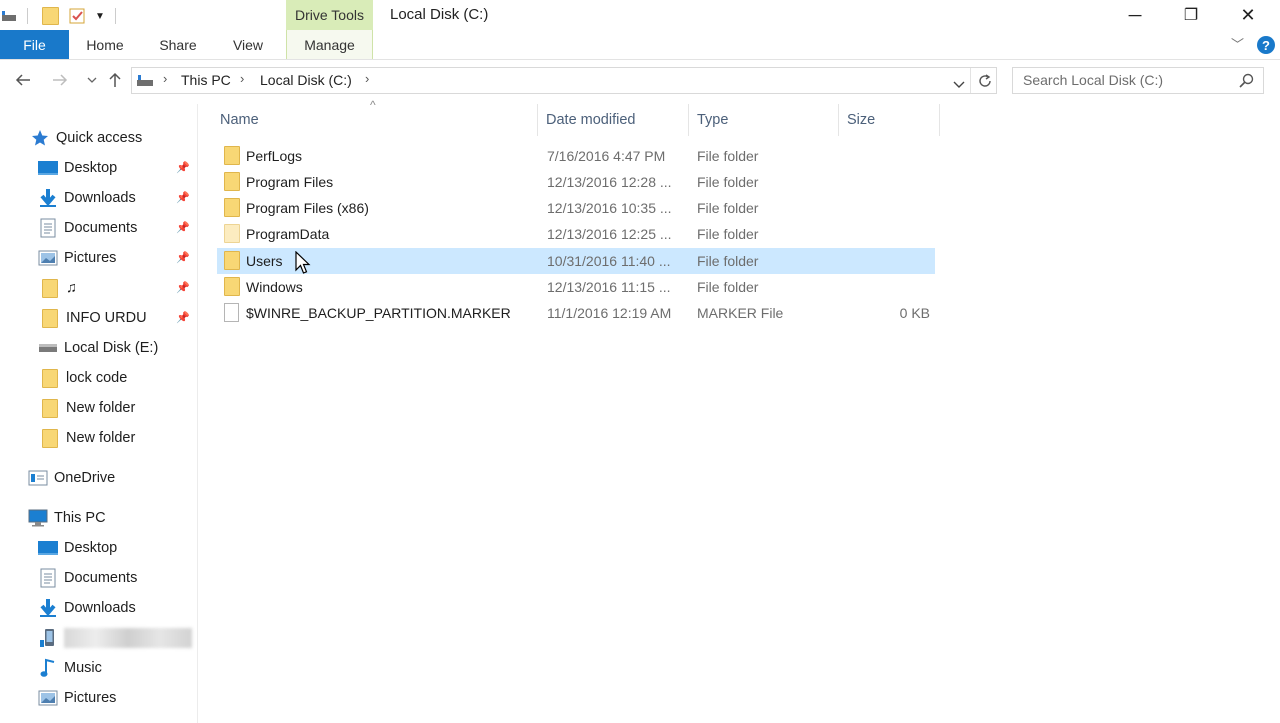 This screenshot has height=723, width=1280. Describe the element at coordinates (77, 548) in the screenshot. I see `sidebar-item-pc-desktop: Desktop` at that location.